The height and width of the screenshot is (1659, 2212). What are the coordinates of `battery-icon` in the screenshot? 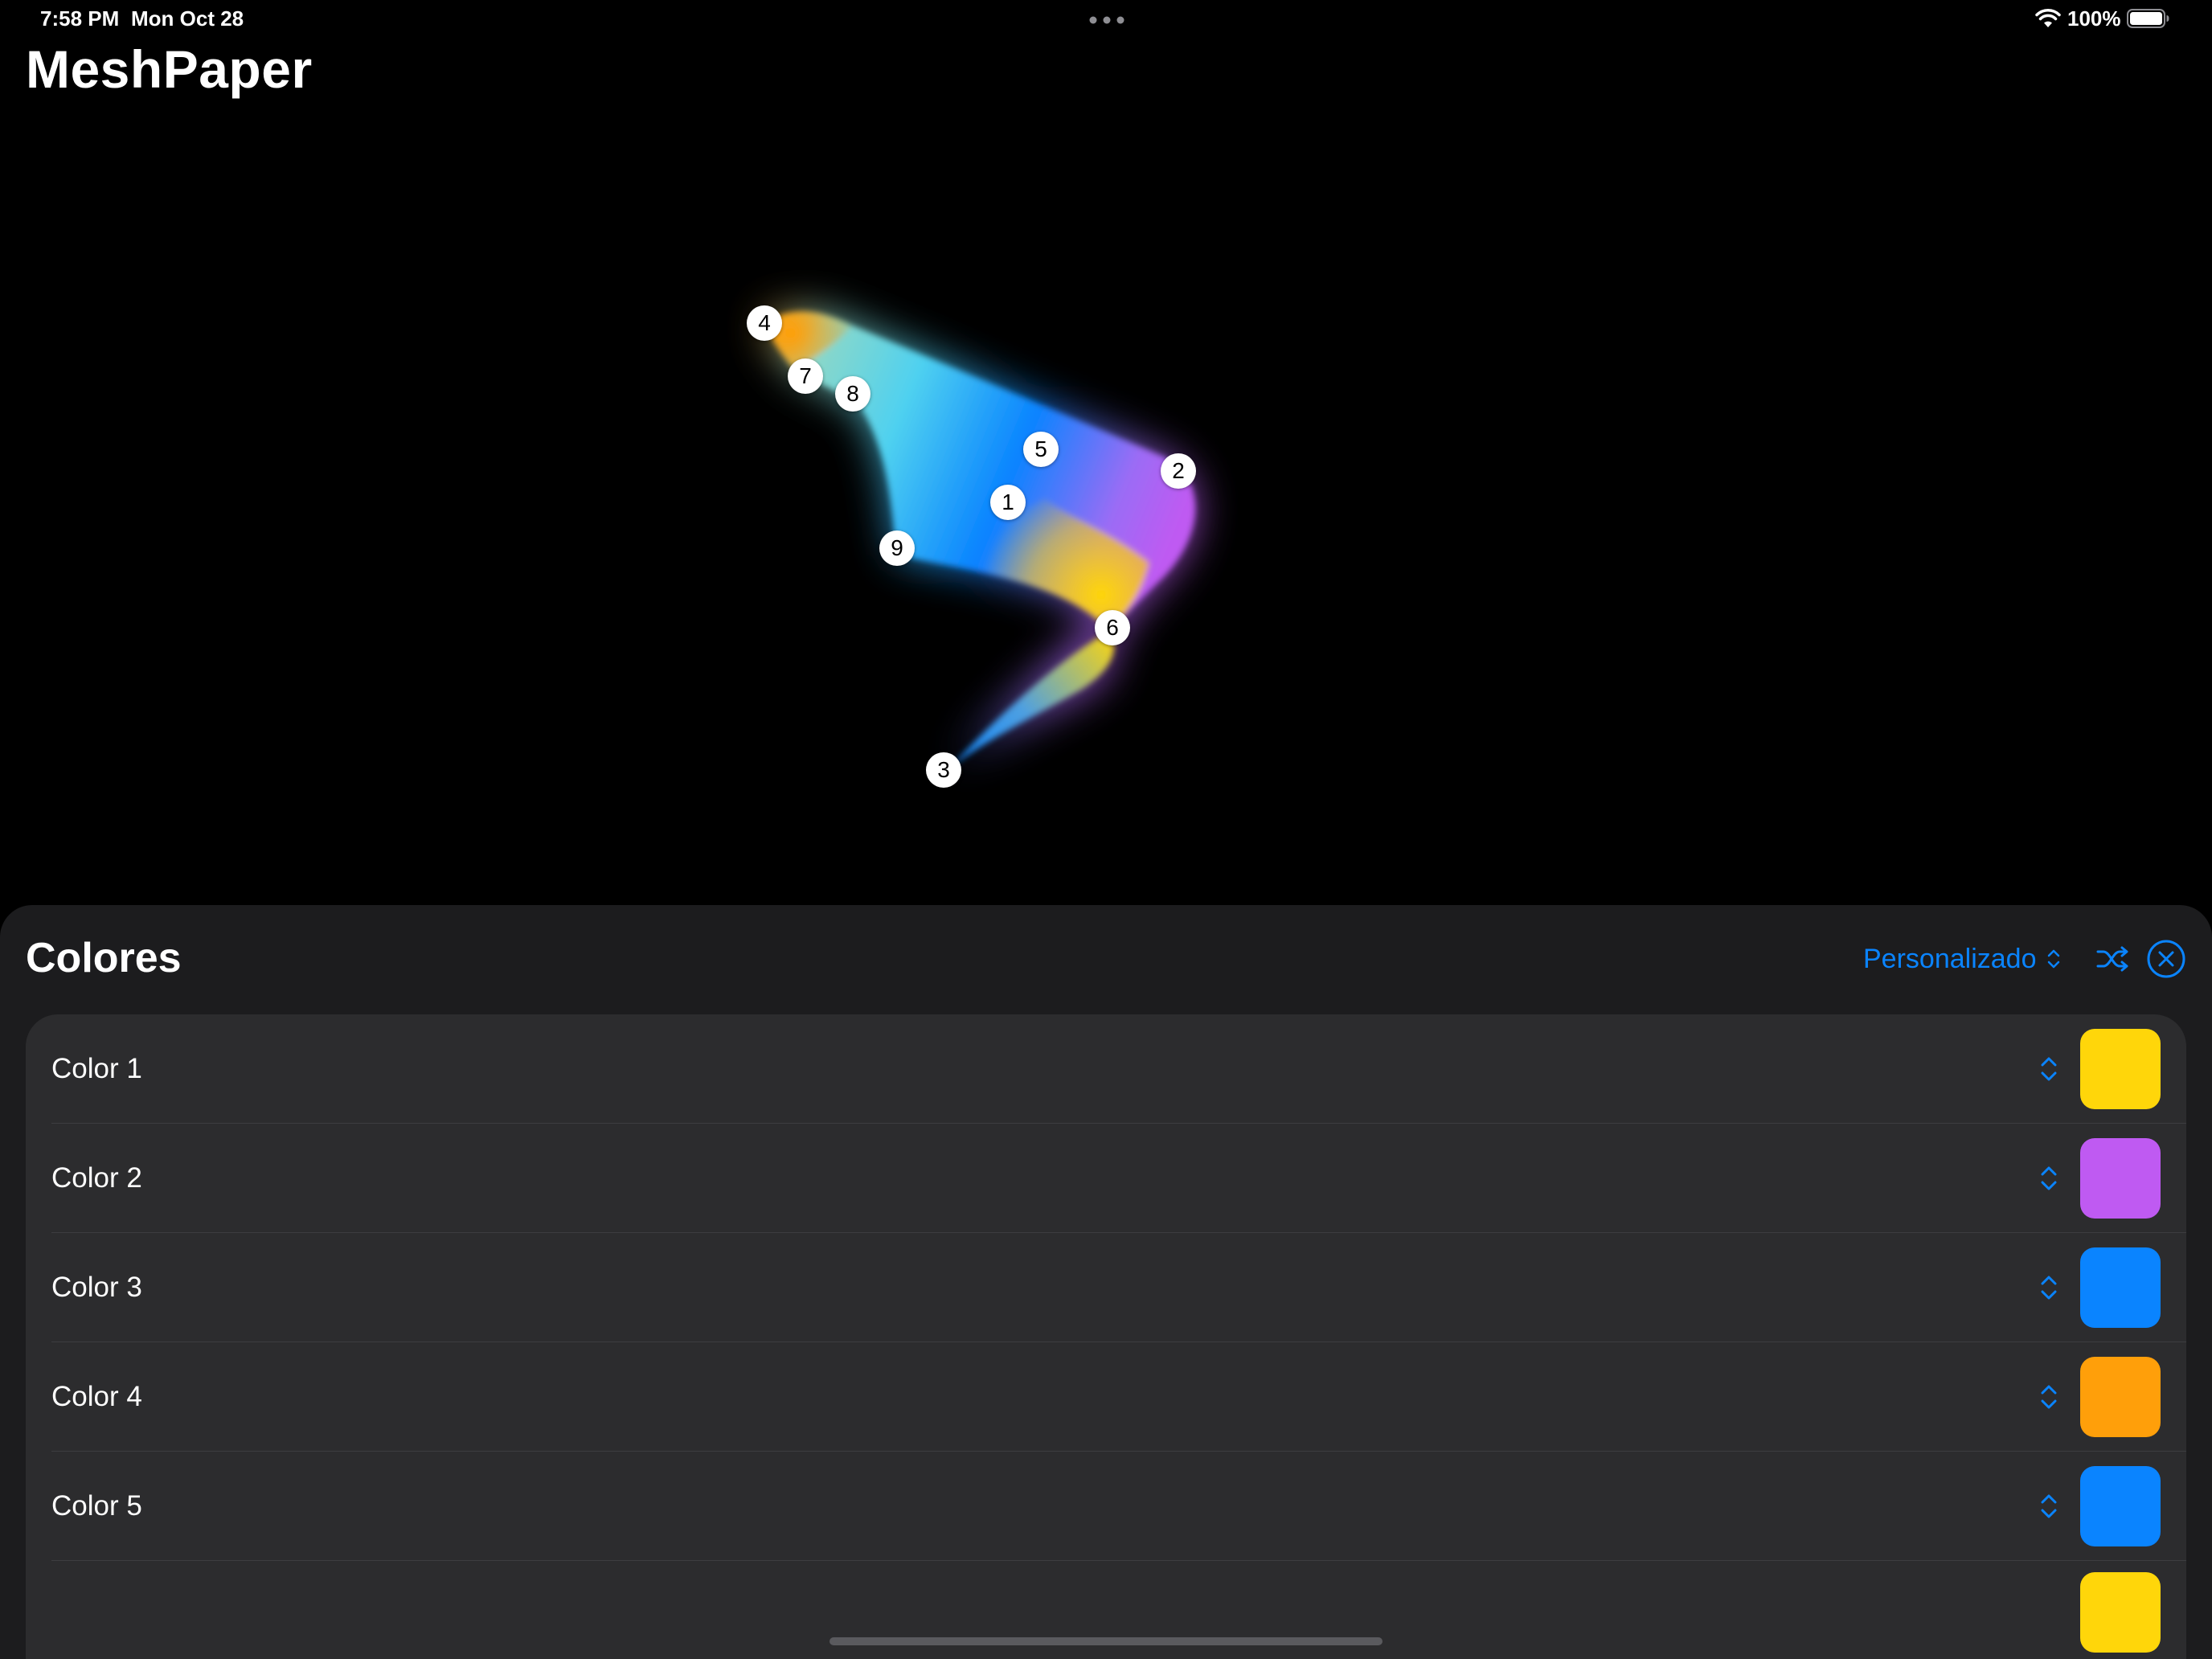 It's located at (2148, 18).